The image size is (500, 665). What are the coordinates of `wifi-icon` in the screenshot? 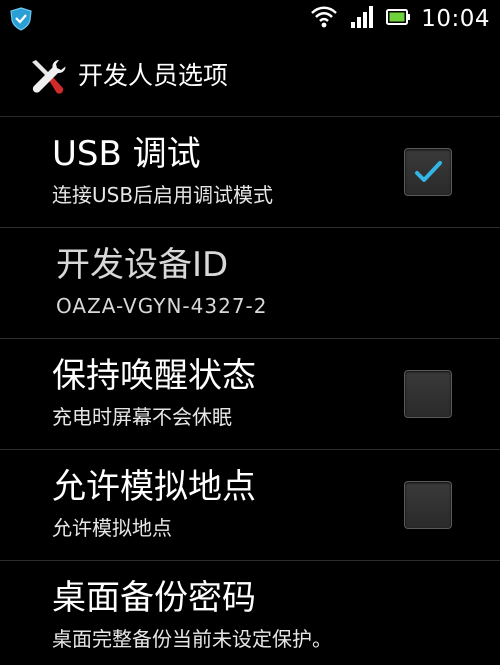 It's located at (324, 19).